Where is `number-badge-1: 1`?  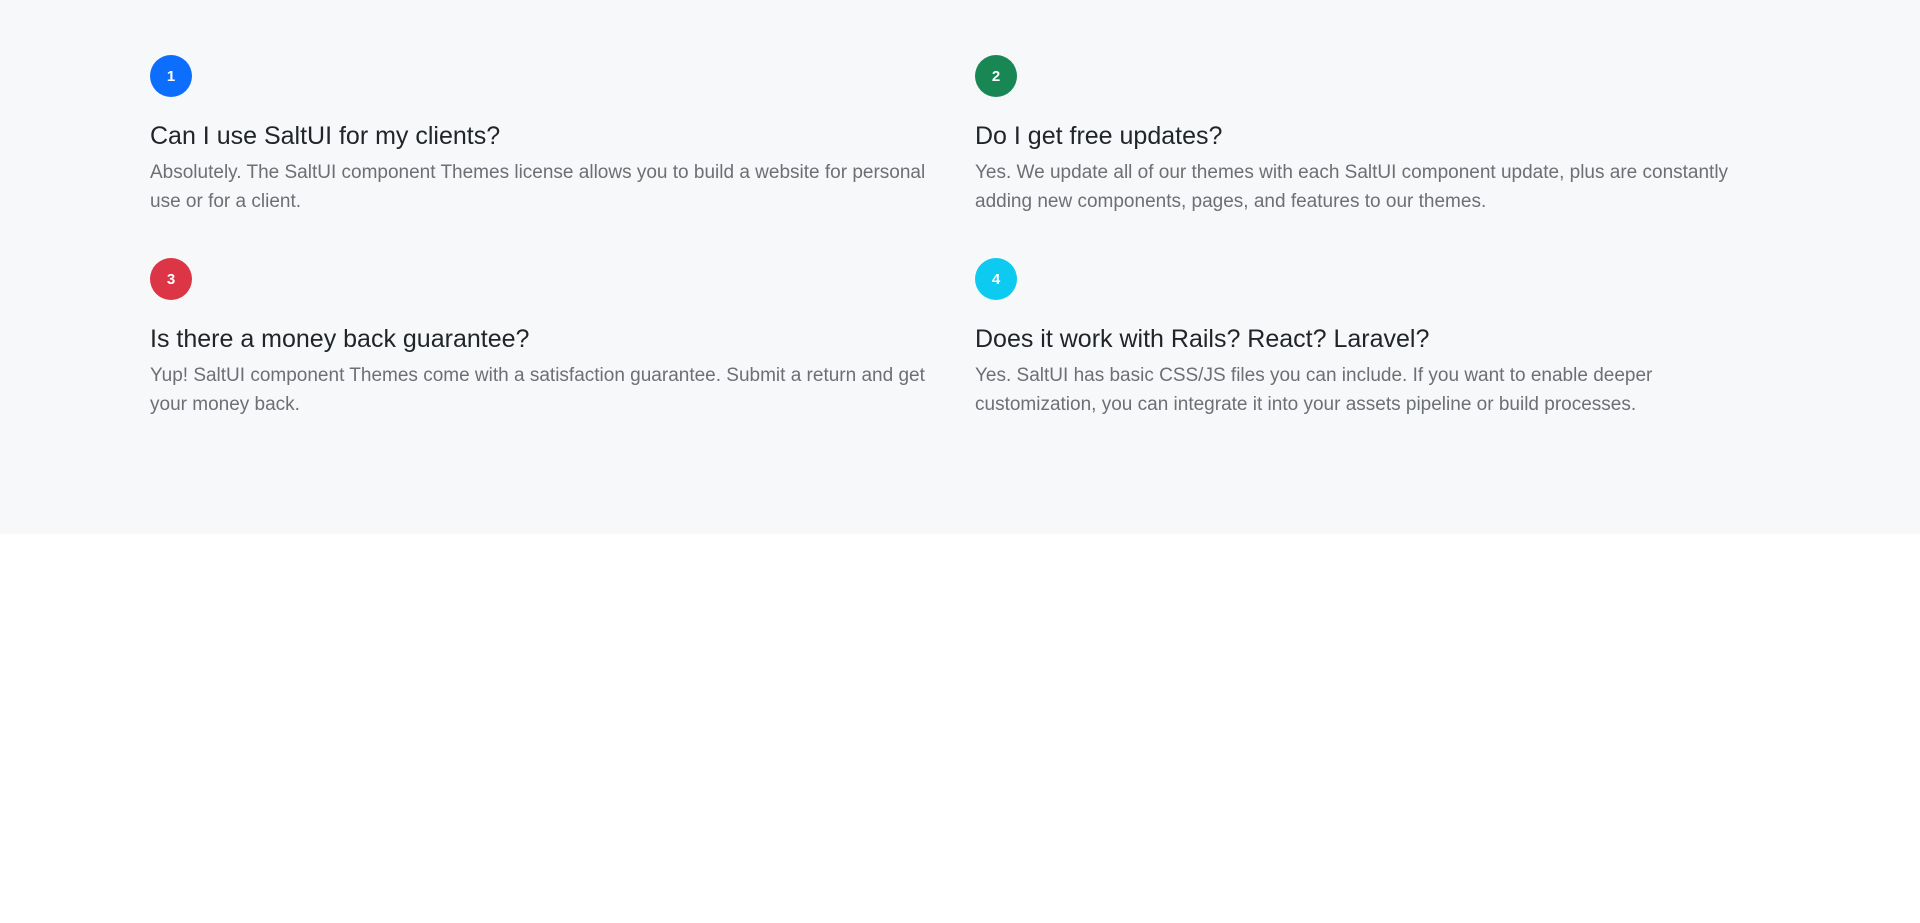
number-badge-1: 1 is located at coordinates (171, 76).